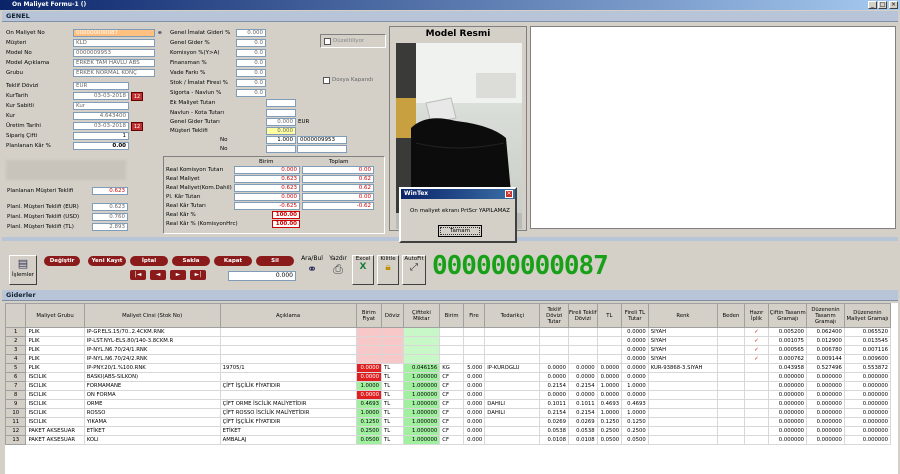 The height and width of the screenshot is (474, 900). Describe the element at coordinates (867, 431) in the screenshot. I see `cell-dmg: 0.000000` at that location.